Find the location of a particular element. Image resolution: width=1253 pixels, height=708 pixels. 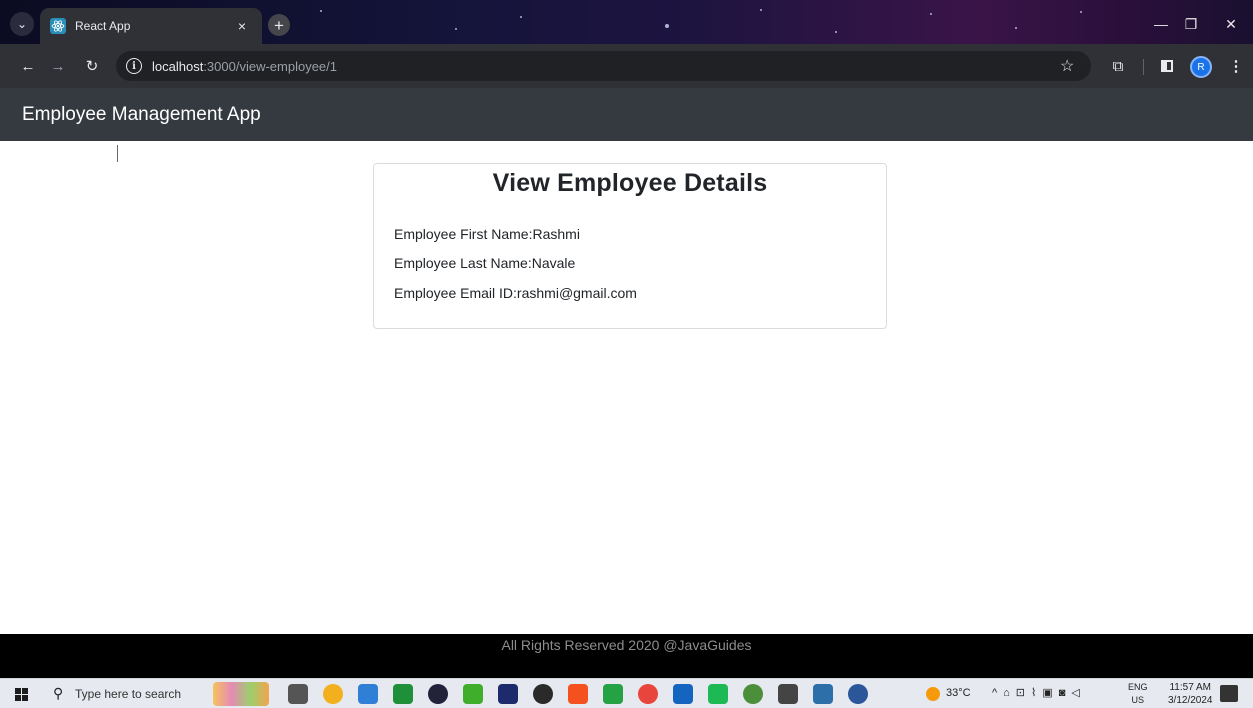

windows-start-icon is located at coordinates (21, 694).